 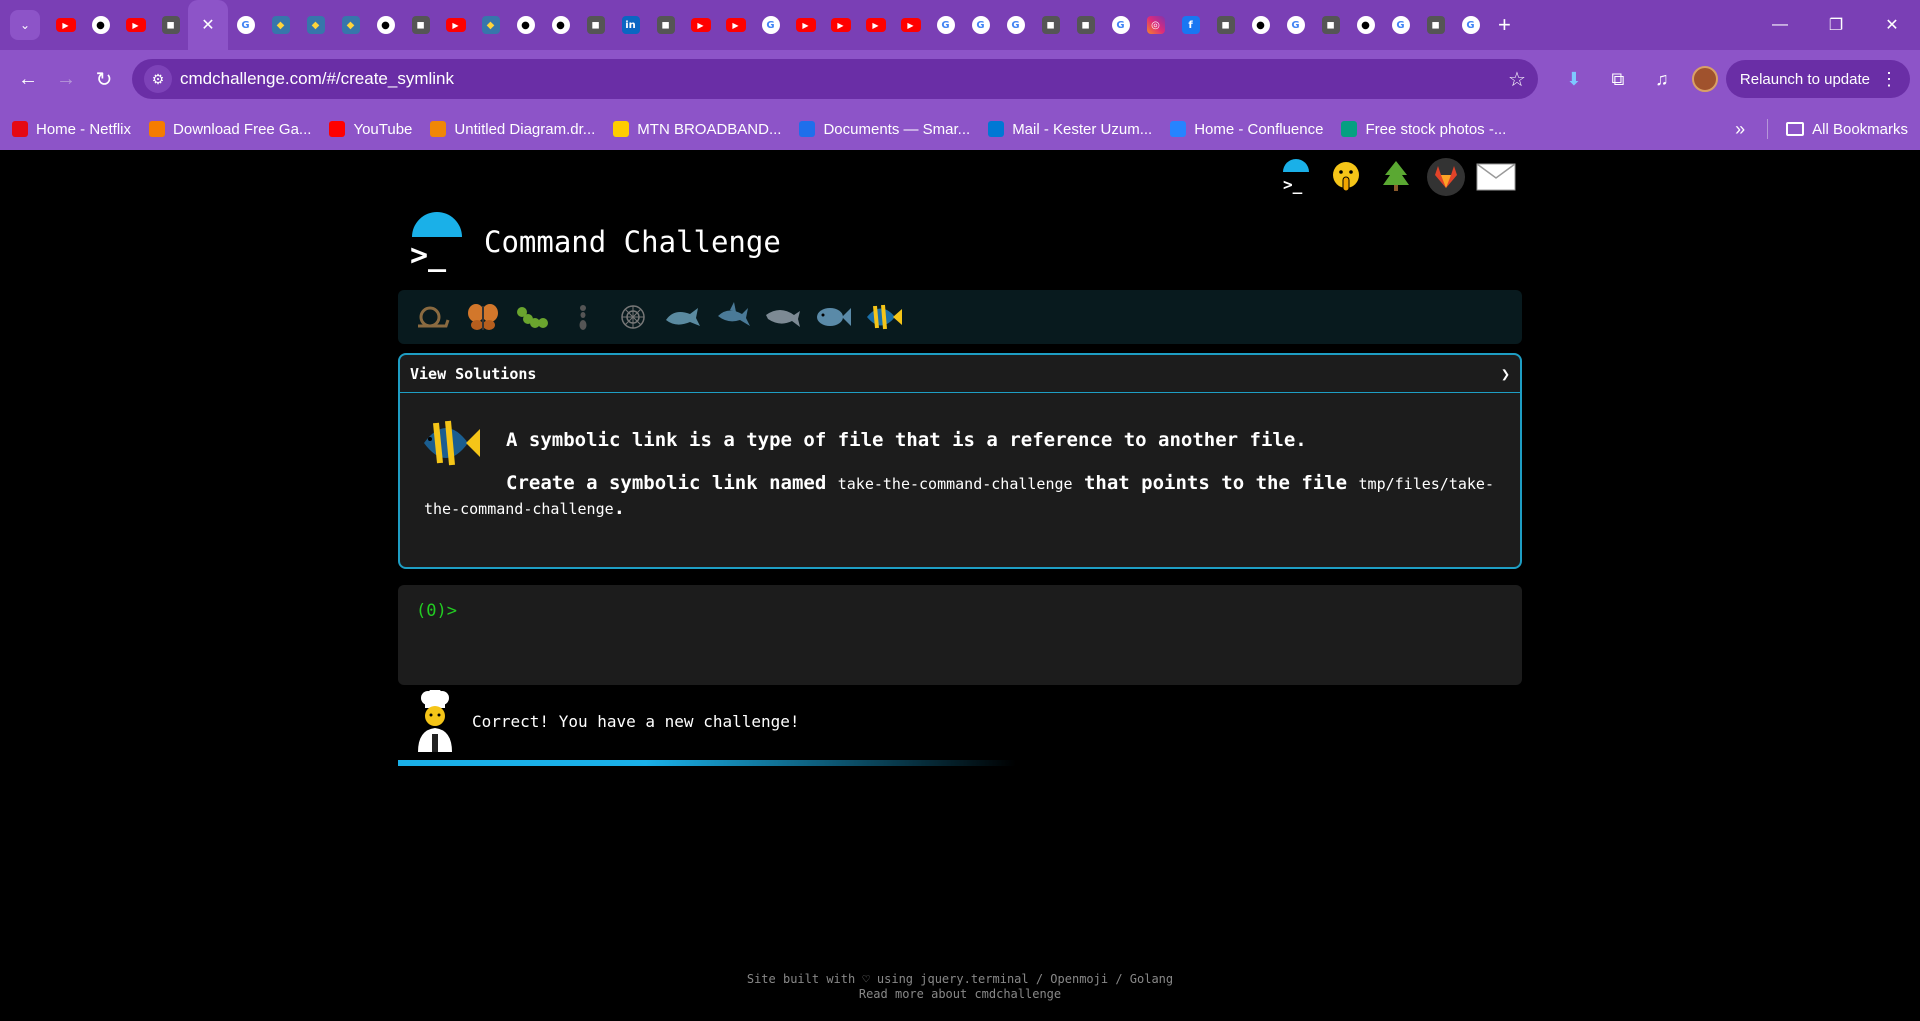 I want to click on yt-favicon-icon: ▶, so click(x=805, y=25).